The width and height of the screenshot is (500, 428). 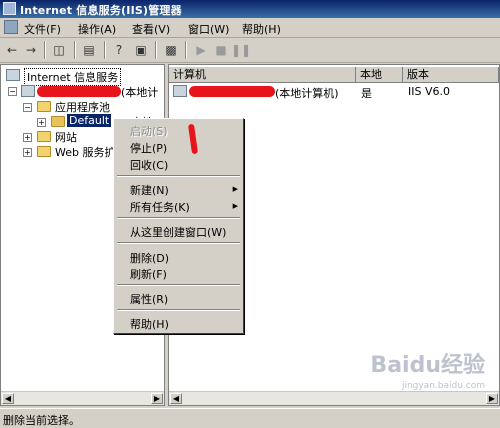 I want to click on mmc-console-icon, so click(x=11, y=27).